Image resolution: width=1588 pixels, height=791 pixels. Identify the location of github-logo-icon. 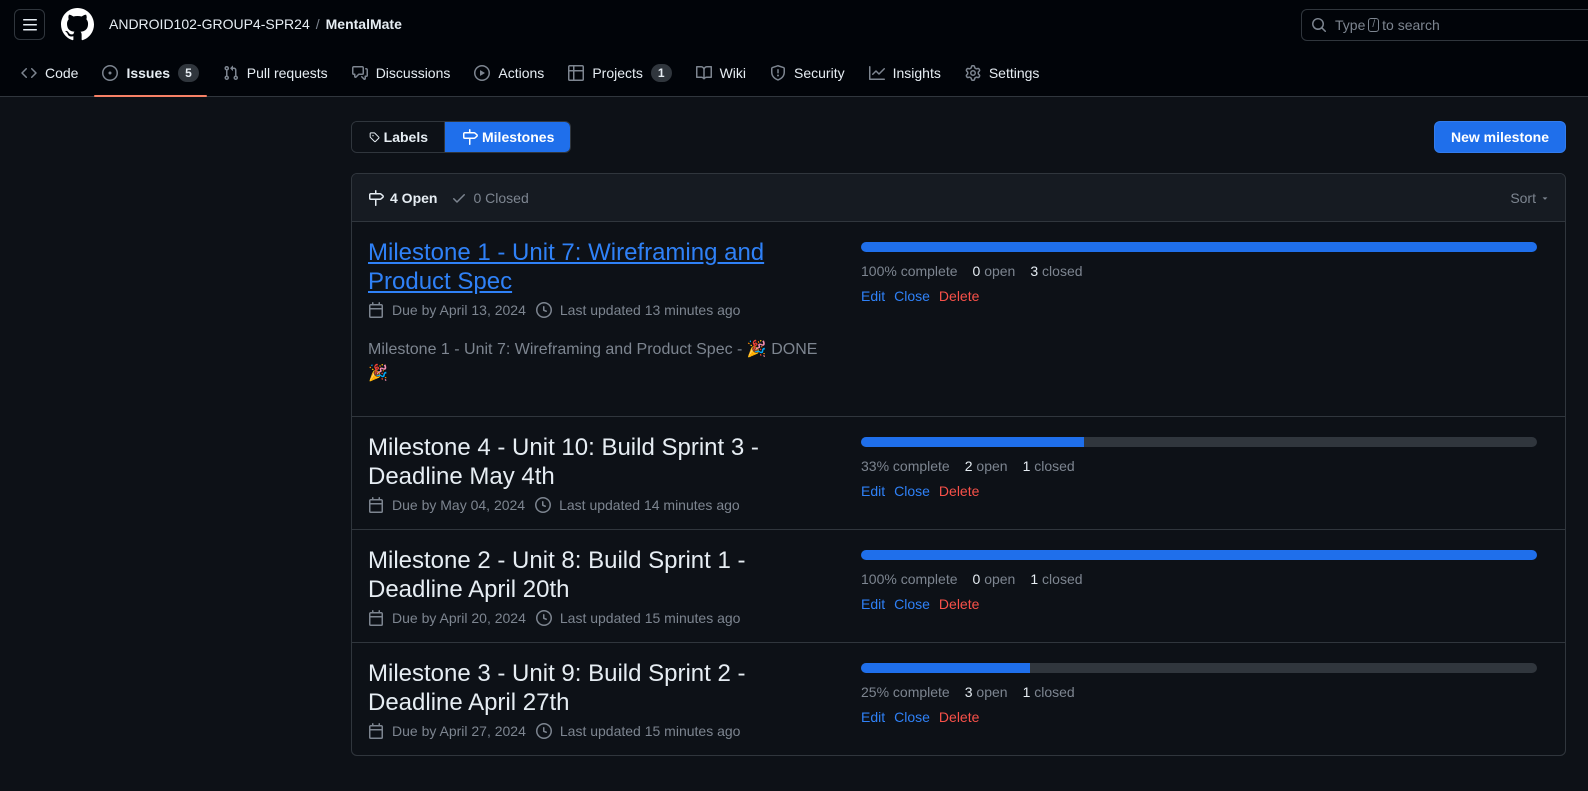
(77, 24).